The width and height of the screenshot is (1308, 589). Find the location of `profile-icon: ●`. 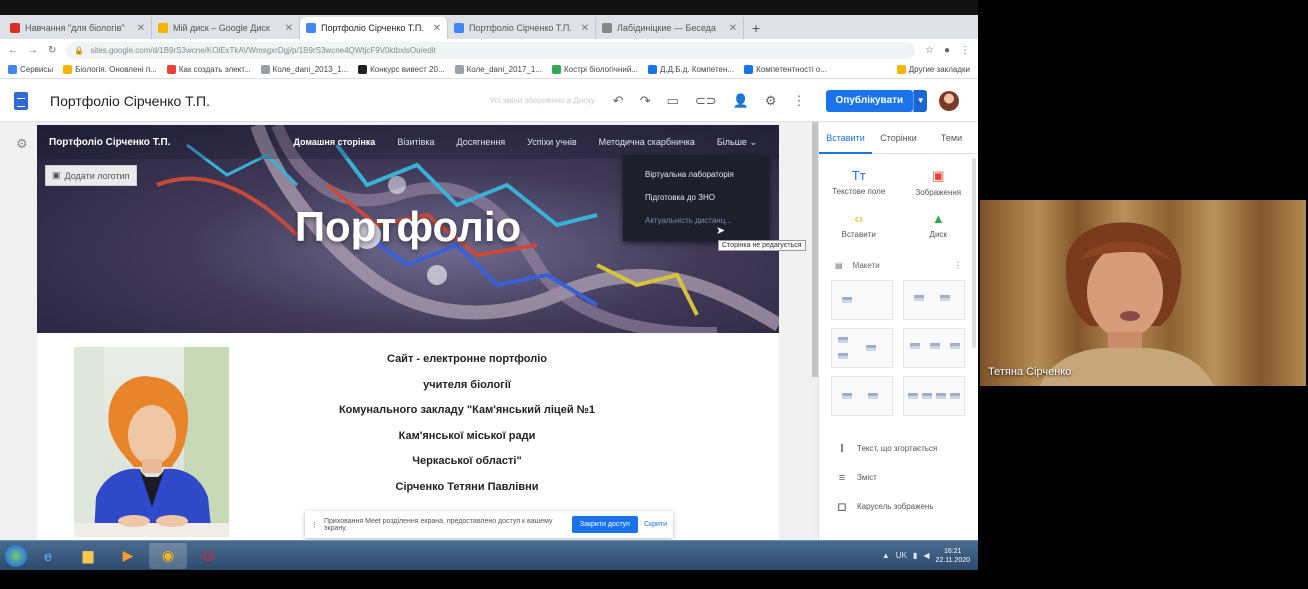

profile-icon: ● is located at coordinates (947, 50).